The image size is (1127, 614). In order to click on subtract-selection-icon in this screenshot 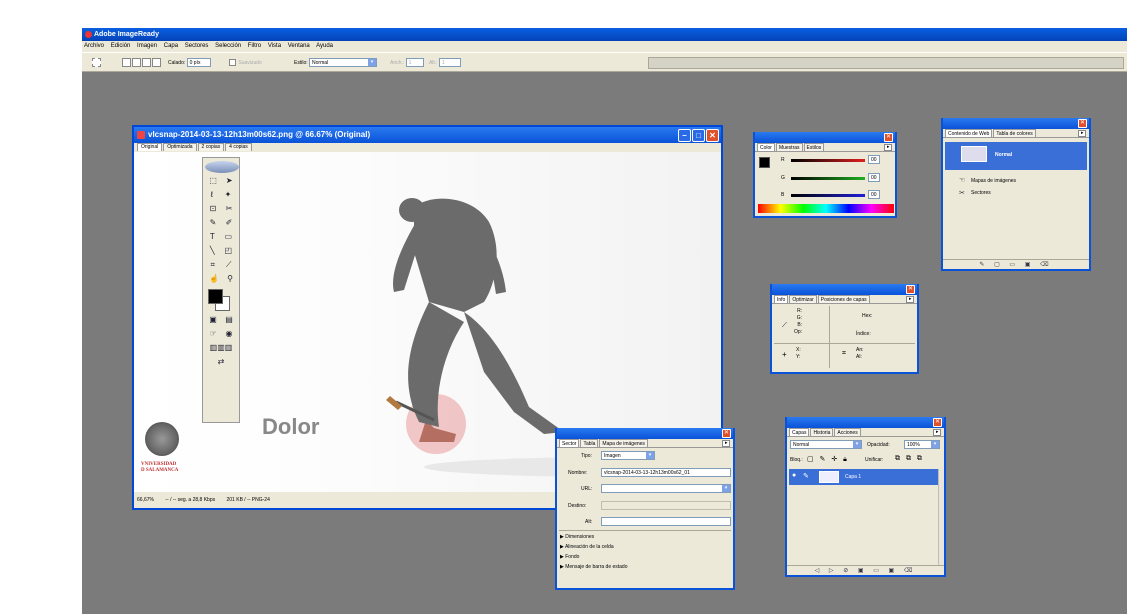, I will do `click(146, 63)`.